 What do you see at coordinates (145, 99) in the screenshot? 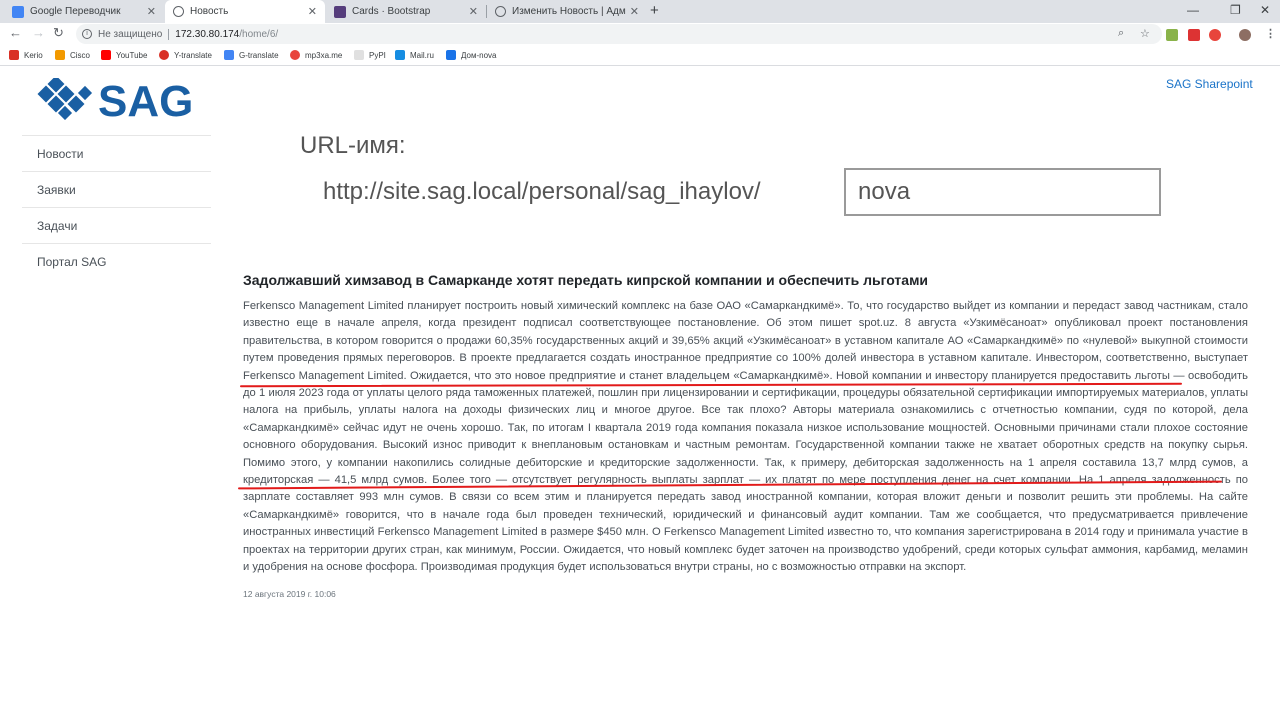
I see `logo-text: SAG` at bounding box center [145, 99].